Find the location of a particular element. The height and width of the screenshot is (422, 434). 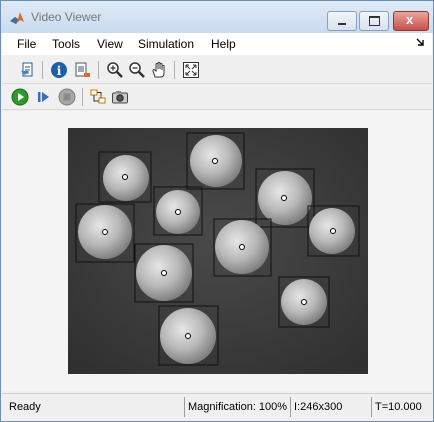

menu-view: View is located at coordinates (110, 44).